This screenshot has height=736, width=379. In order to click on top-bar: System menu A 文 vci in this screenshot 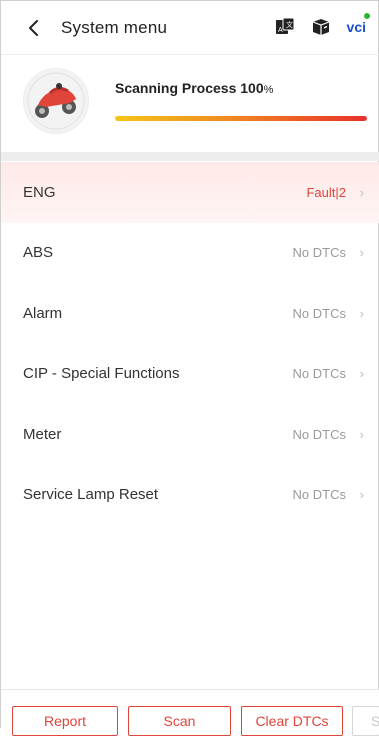, I will do `click(190, 28)`.